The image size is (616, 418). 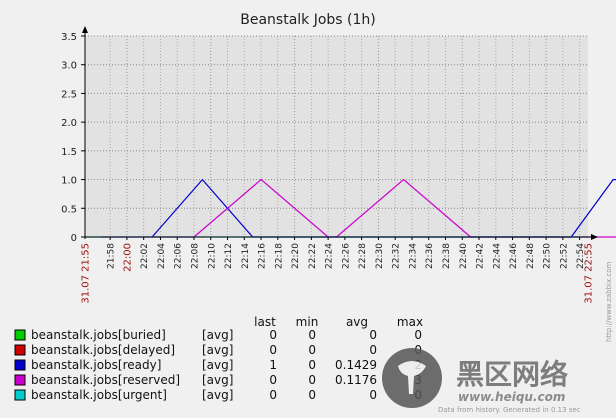 I want to click on x-tick-label: 22:32, so click(x=397, y=256).